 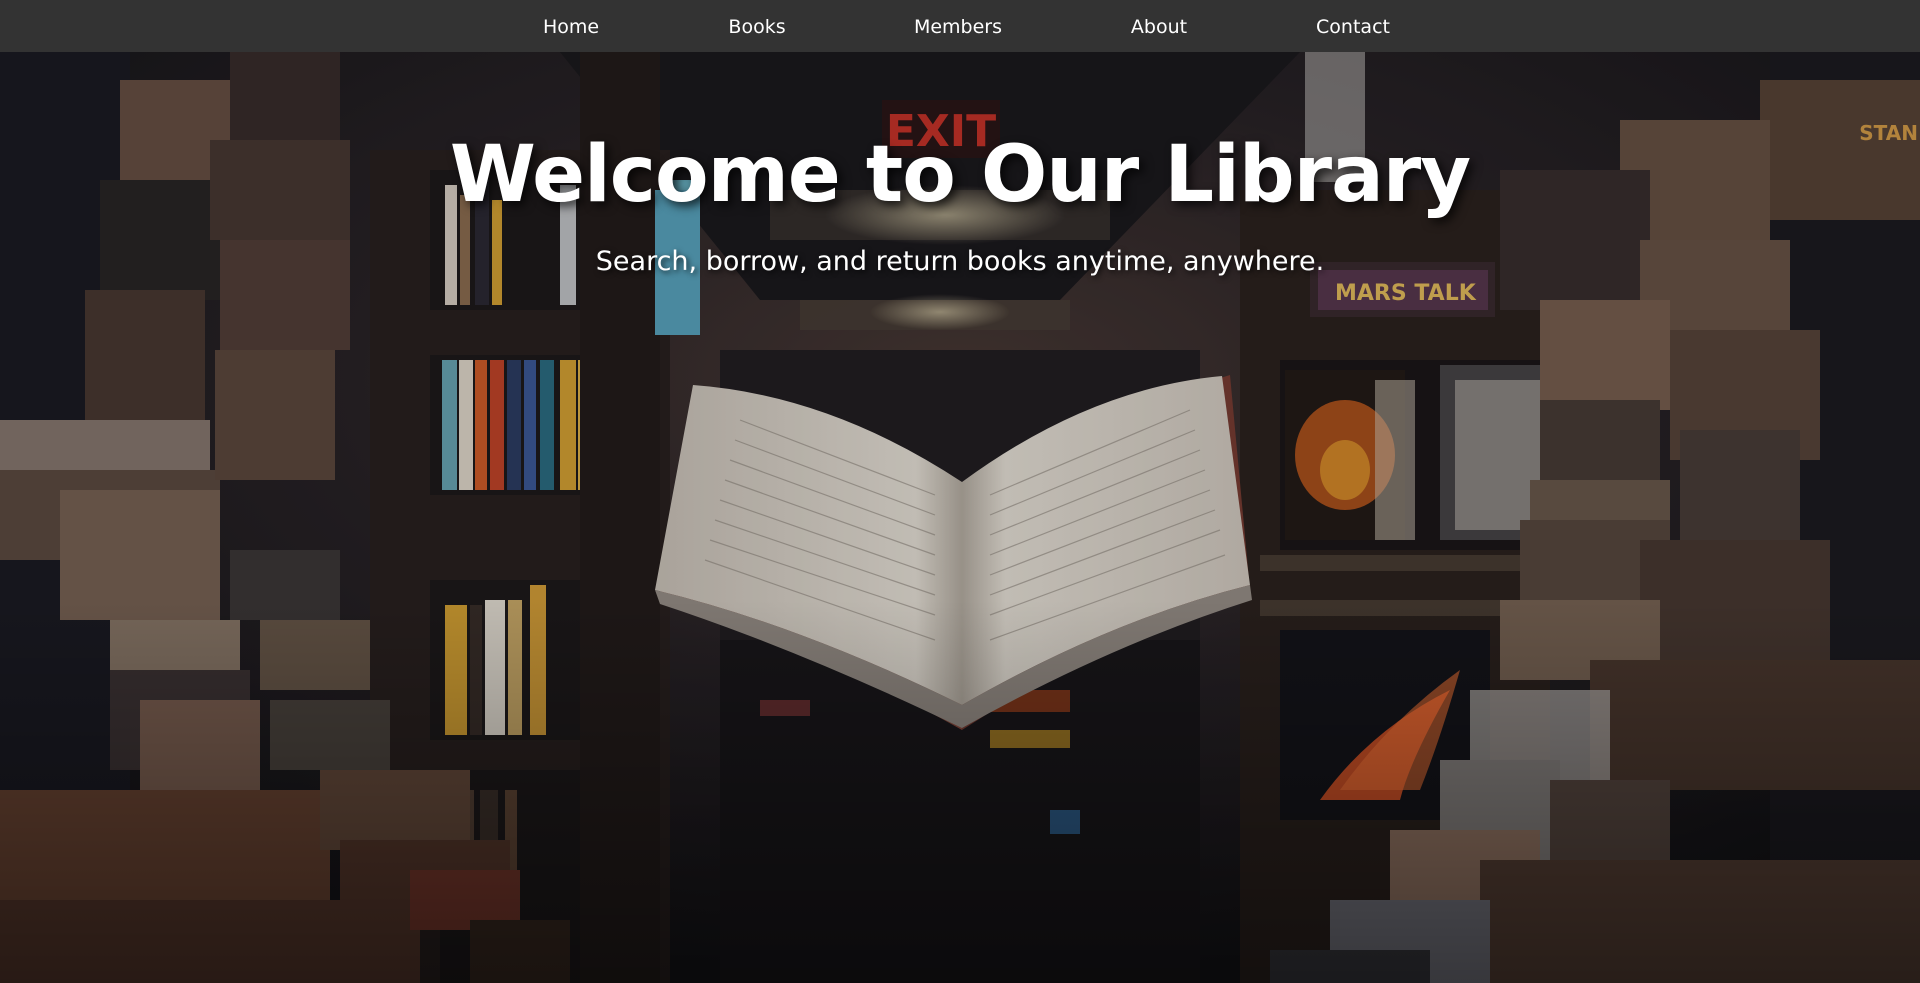 I want to click on nav-members-link: Members, so click(x=958, y=26).